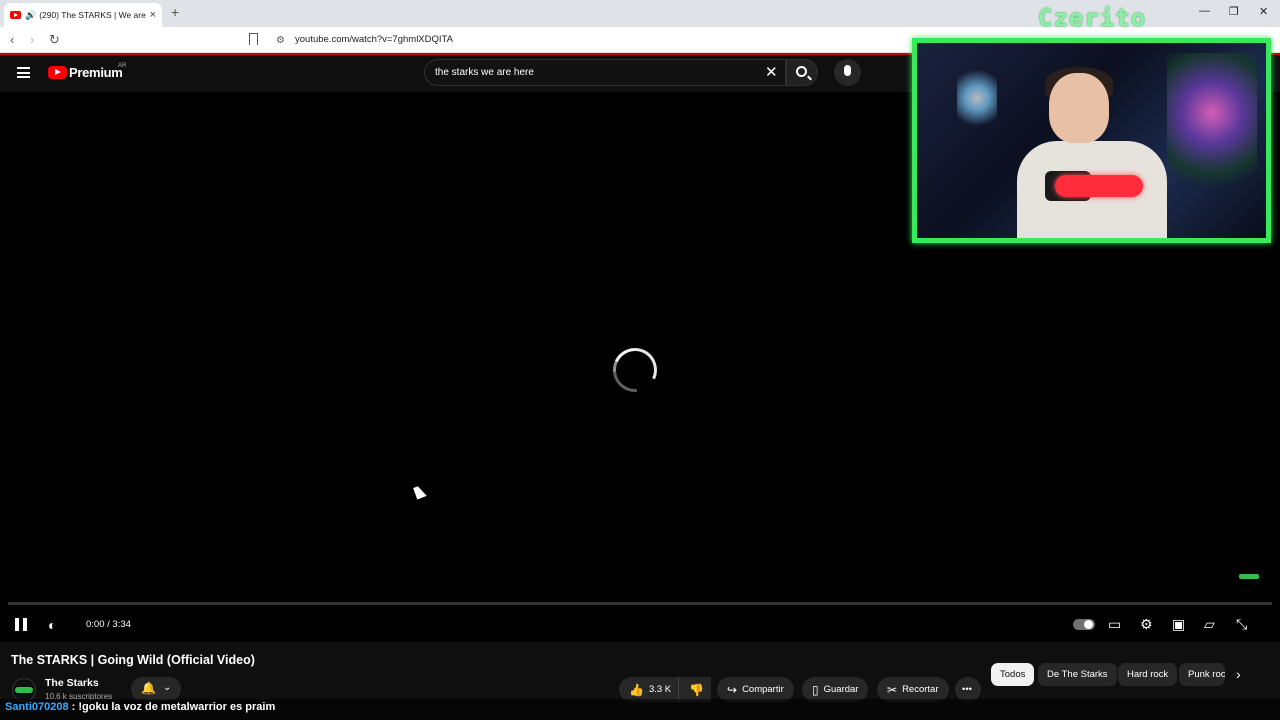  I want to click on url-field: youtube.com/watch?v=7ghmlXDQITA, so click(374, 39).